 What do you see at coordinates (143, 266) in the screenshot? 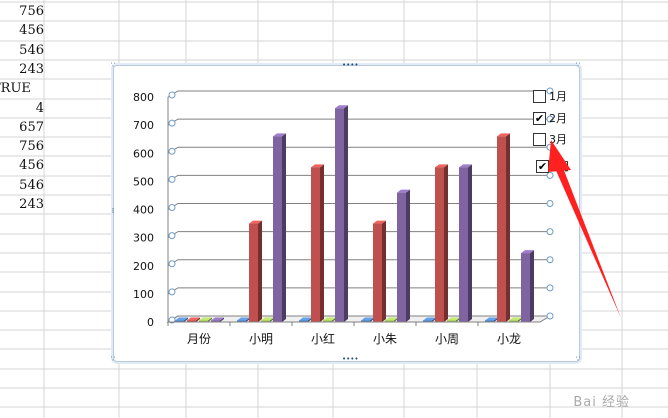
I see `y-tick-label: 200` at bounding box center [143, 266].